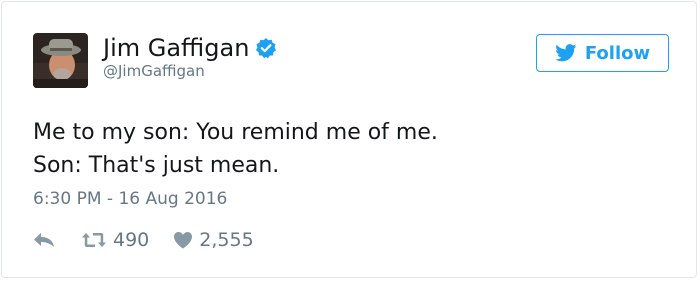 Image resolution: width=700 pixels, height=281 pixels. Describe the element at coordinates (156, 165) in the screenshot. I see `tweet-text-line: Son: That's just mean.` at that location.